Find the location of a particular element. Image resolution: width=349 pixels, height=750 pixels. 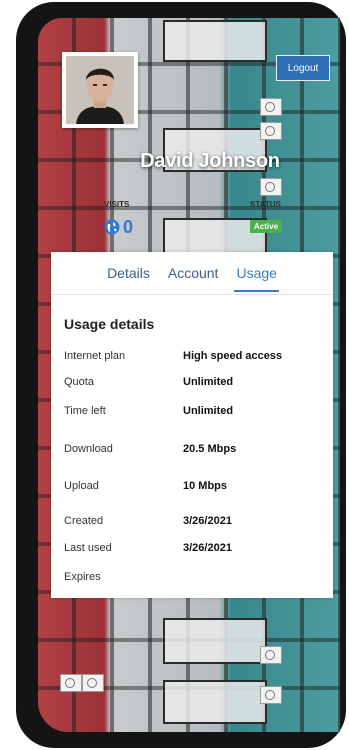

avatar is located at coordinates (100, 90).